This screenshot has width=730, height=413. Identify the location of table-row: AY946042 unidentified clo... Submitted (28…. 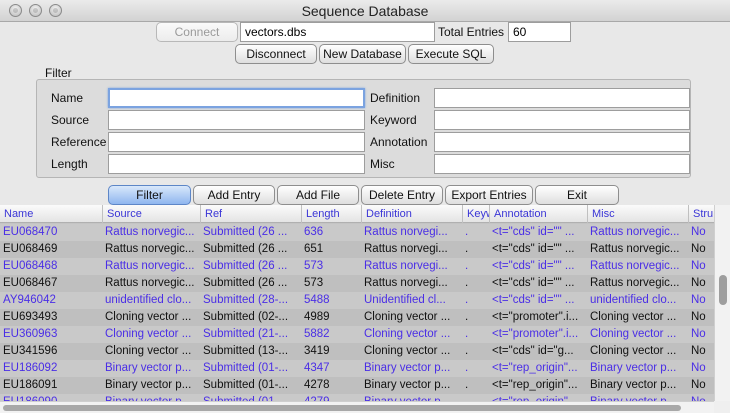
(357, 300).